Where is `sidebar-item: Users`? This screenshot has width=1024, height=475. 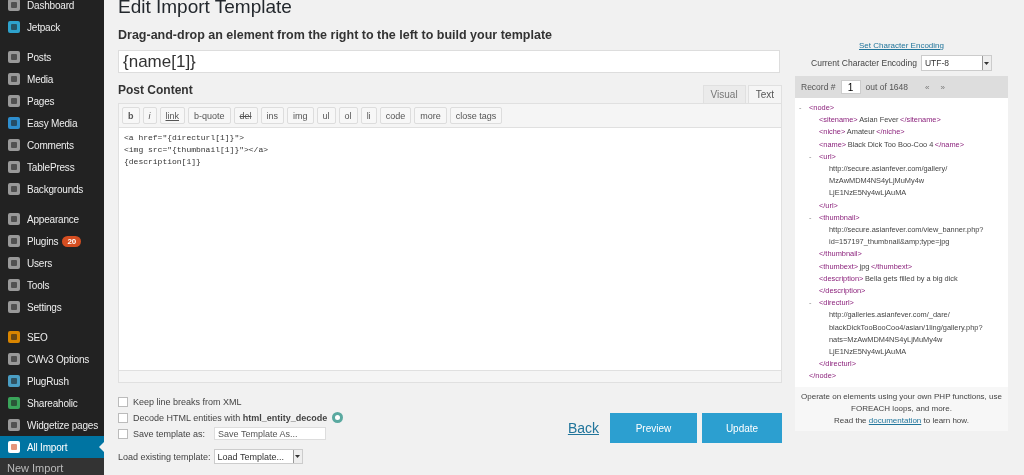 sidebar-item: Users is located at coordinates (52, 263).